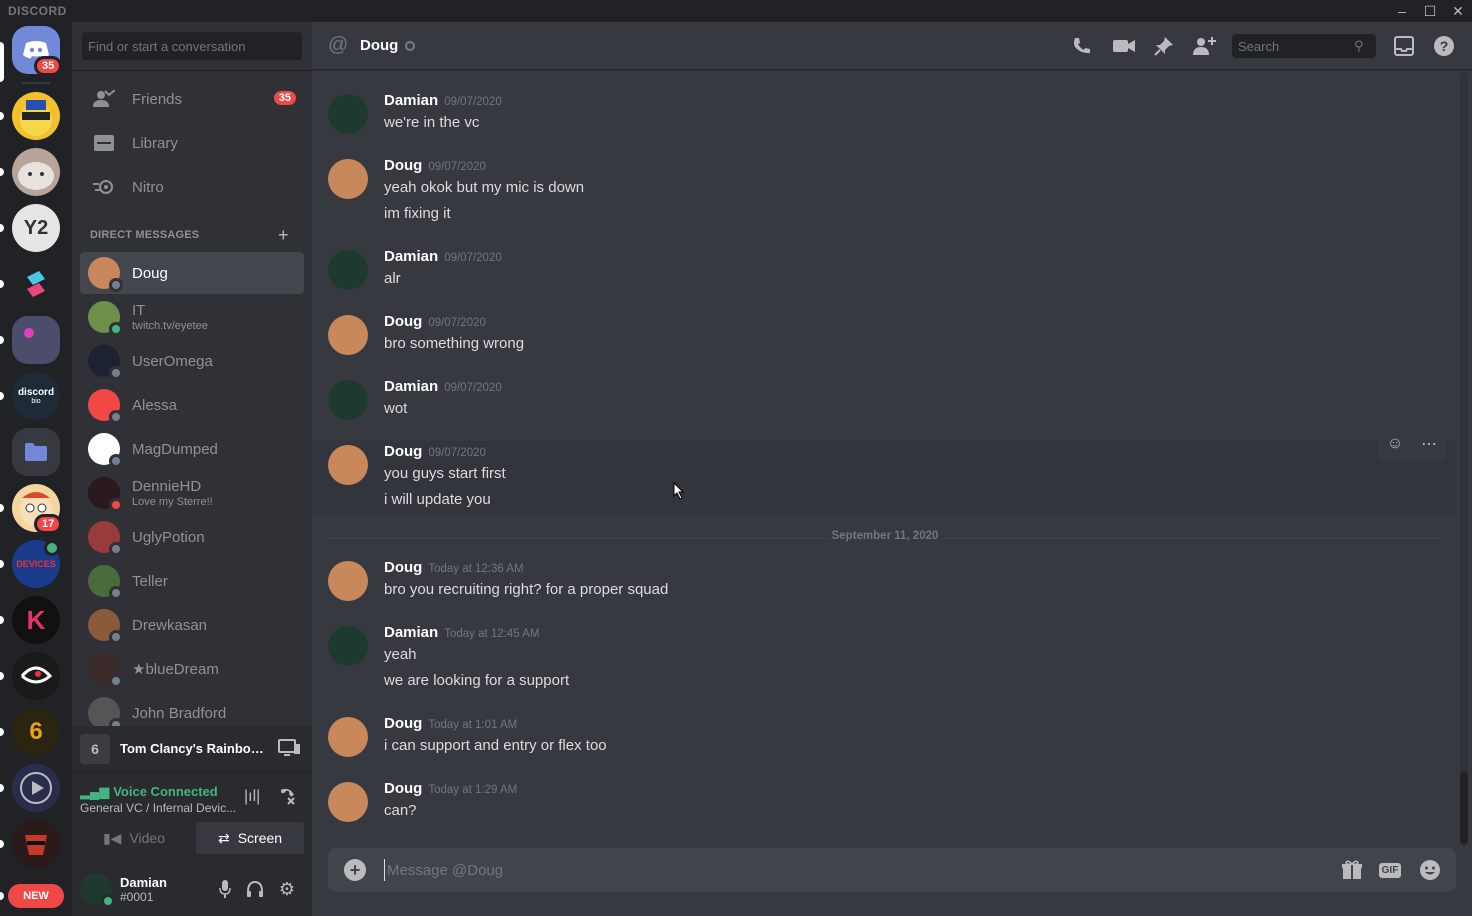 The image size is (1472, 916). Describe the element at coordinates (283, 235) in the screenshot. I see `create-dm-icon: +` at that location.